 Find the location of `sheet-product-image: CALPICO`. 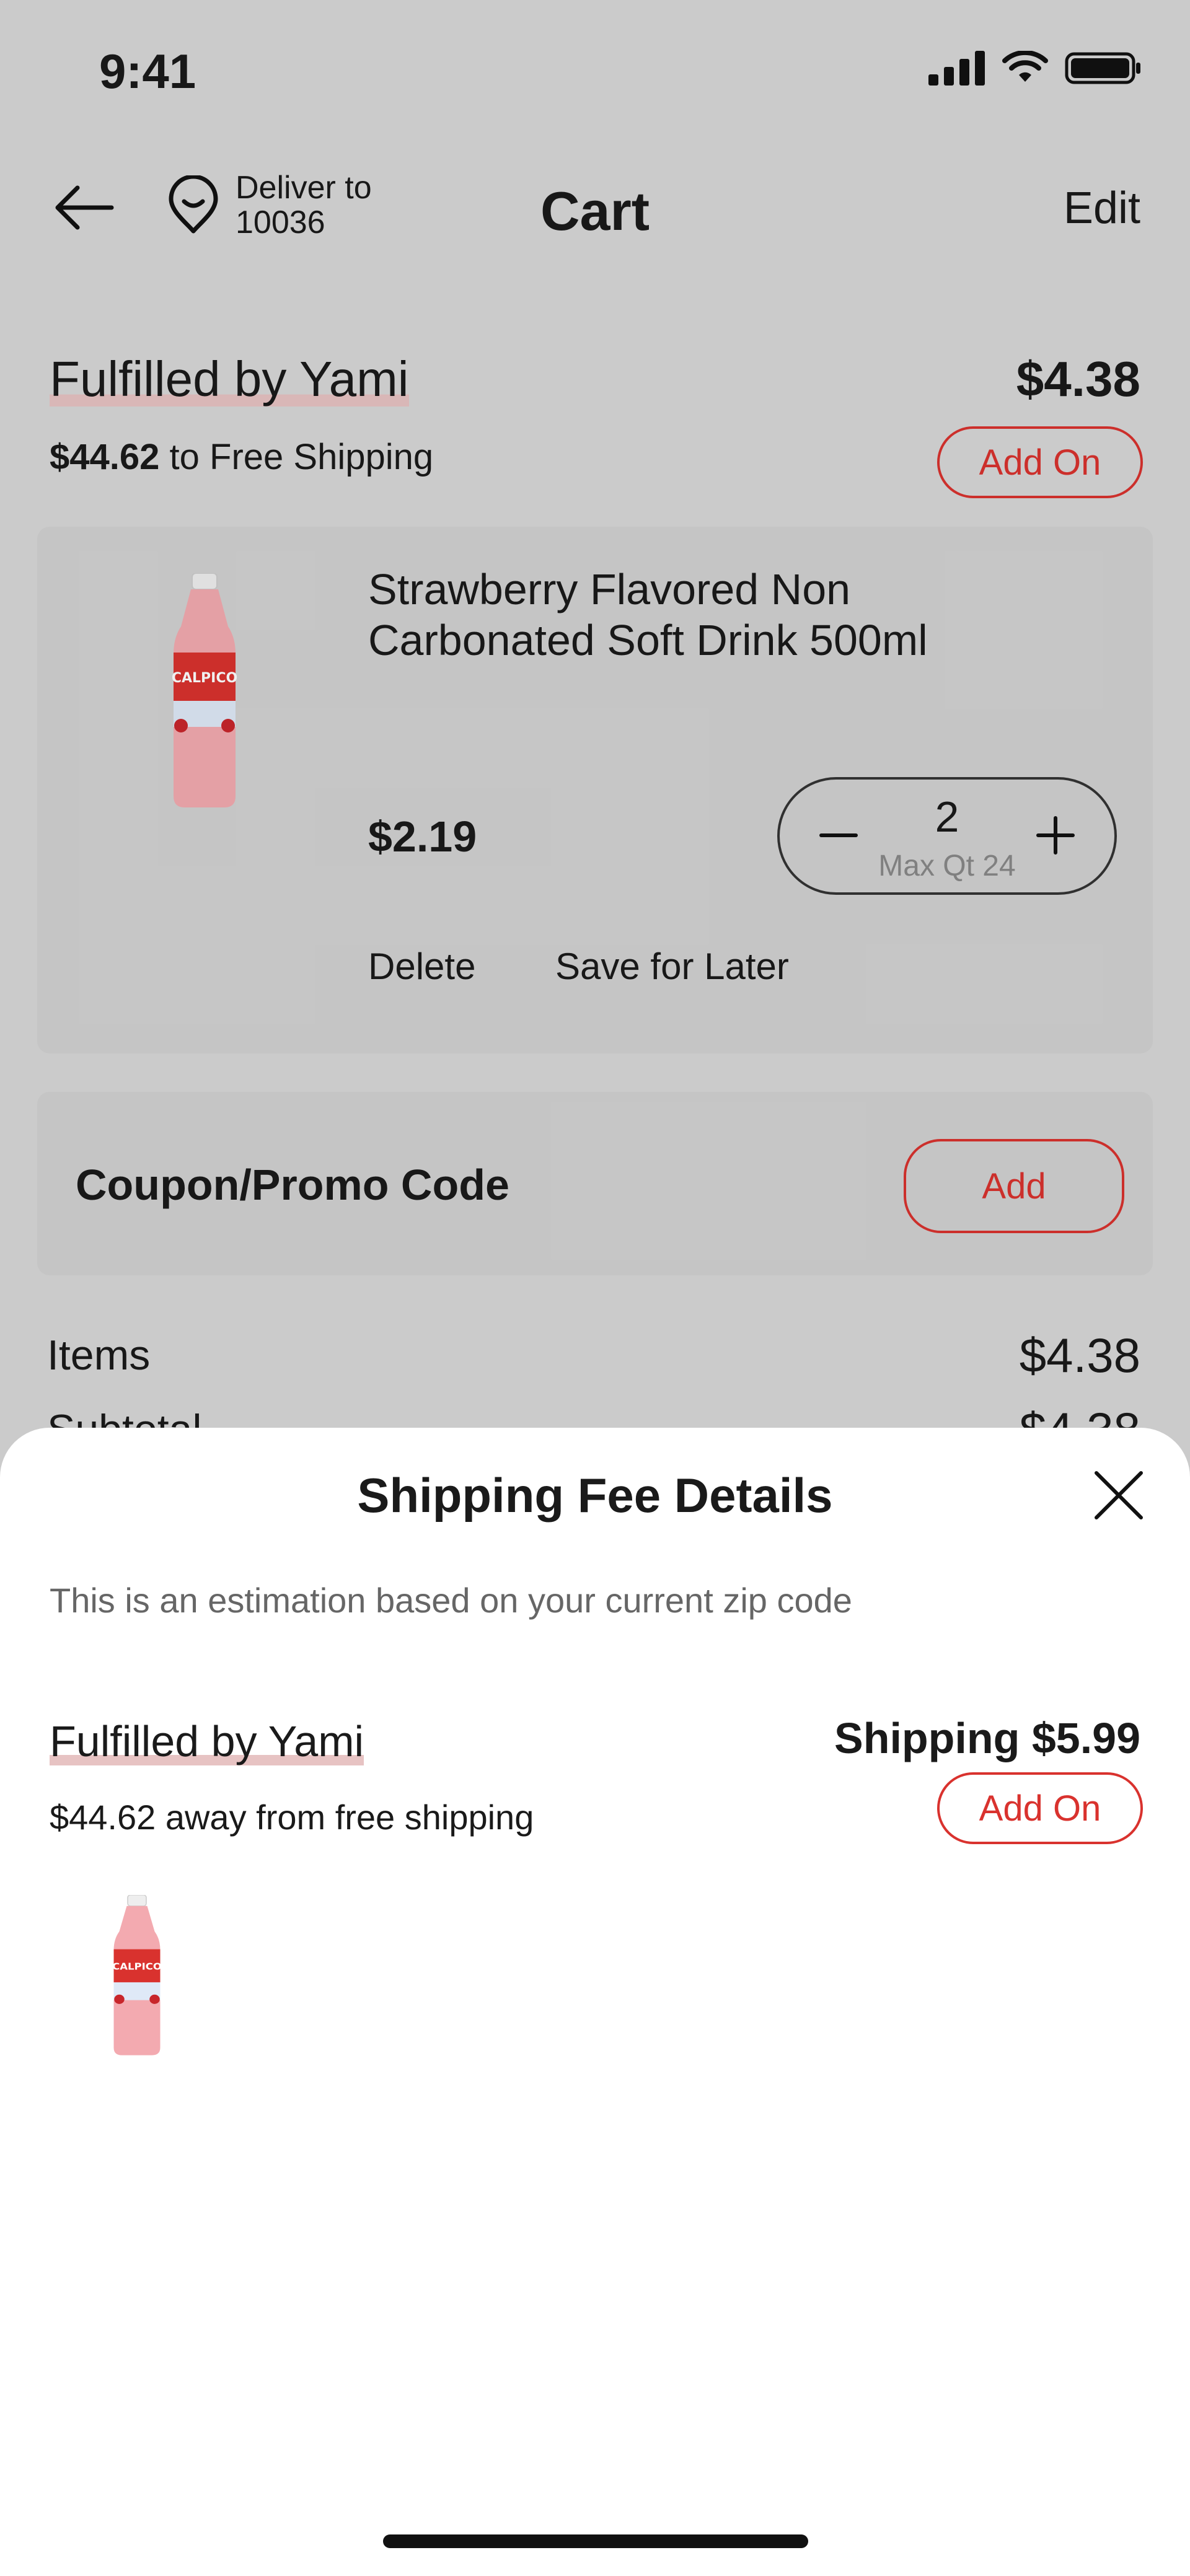

sheet-product-image: CALPICO is located at coordinates (137, 1975).